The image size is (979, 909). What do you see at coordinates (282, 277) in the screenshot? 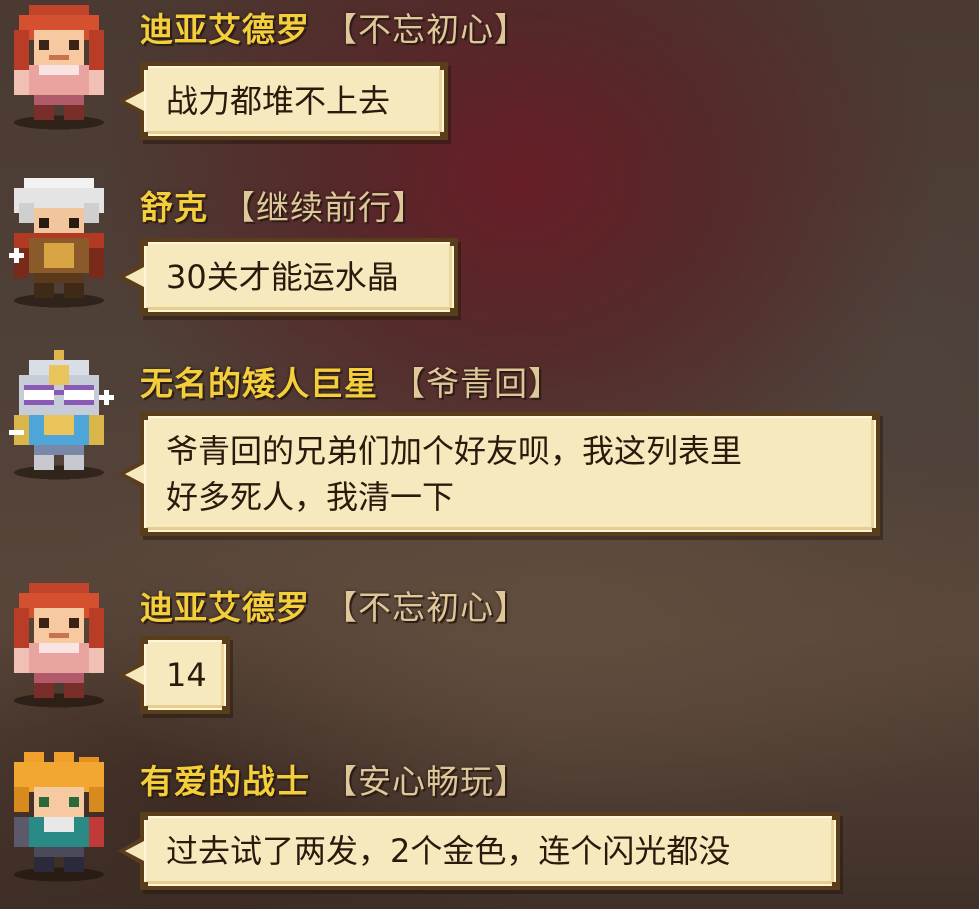
I see `message-text: 30关才能运水晶` at bounding box center [282, 277].